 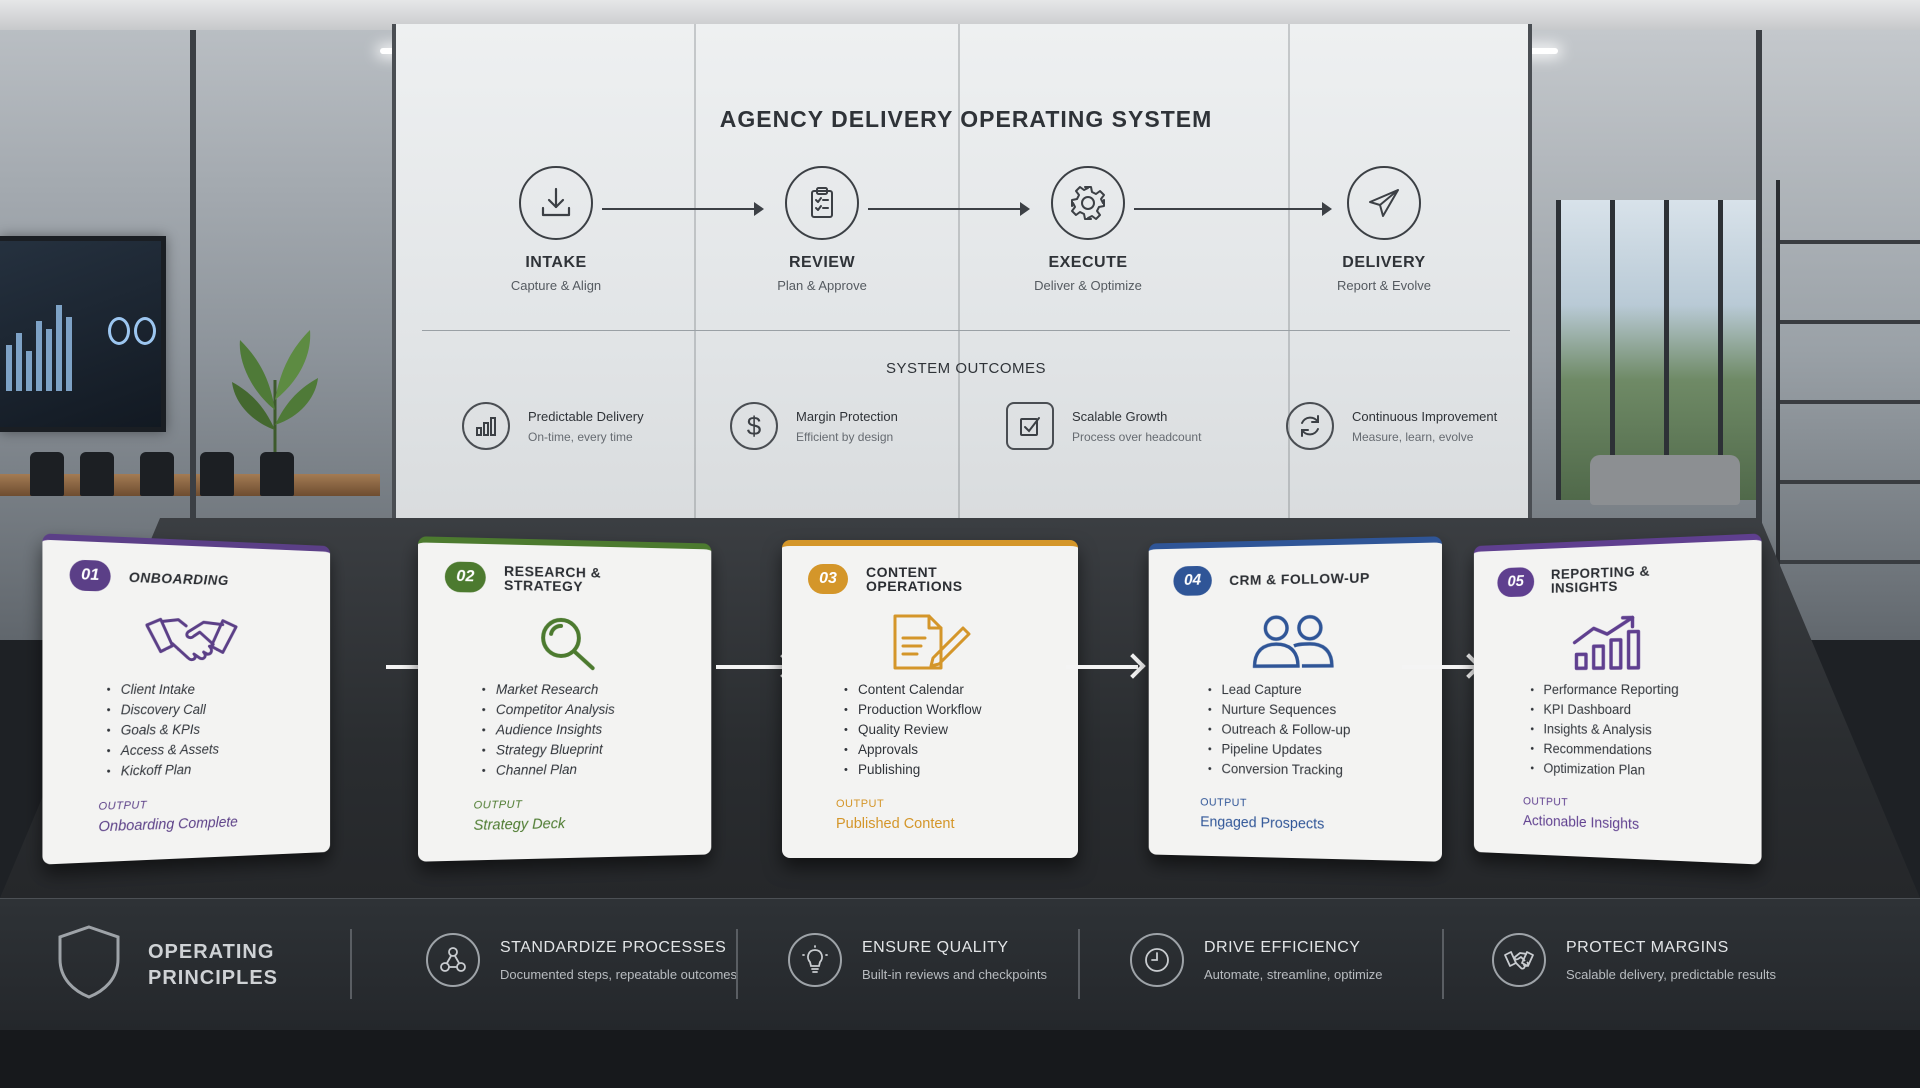 I want to click on card-title: CONTENT OPERATIONS, so click(x=951, y=579).